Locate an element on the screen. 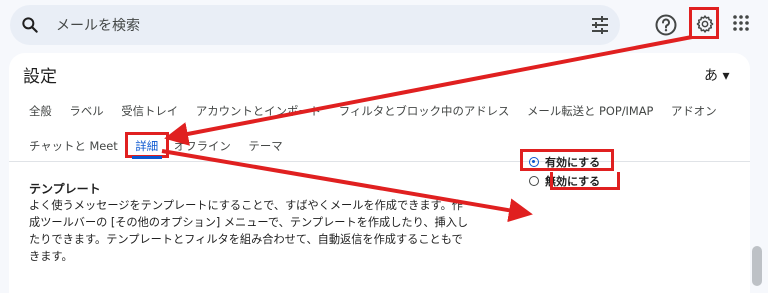  arrow-advanced-to-enable is located at coordinates (347, 186).